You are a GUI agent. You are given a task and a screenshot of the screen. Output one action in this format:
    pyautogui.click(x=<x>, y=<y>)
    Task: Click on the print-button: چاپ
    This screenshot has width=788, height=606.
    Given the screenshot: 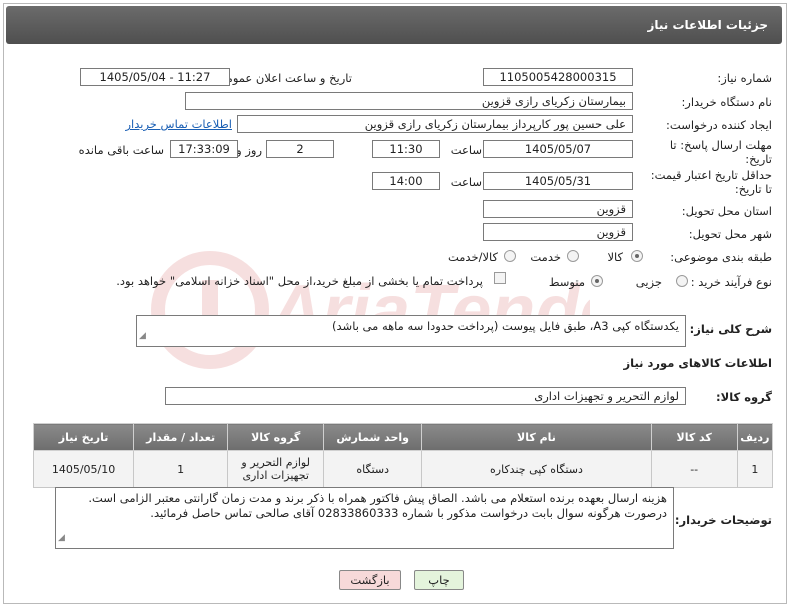 What is the action you would take?
    pyautogui.click(x=439, y=580)
    